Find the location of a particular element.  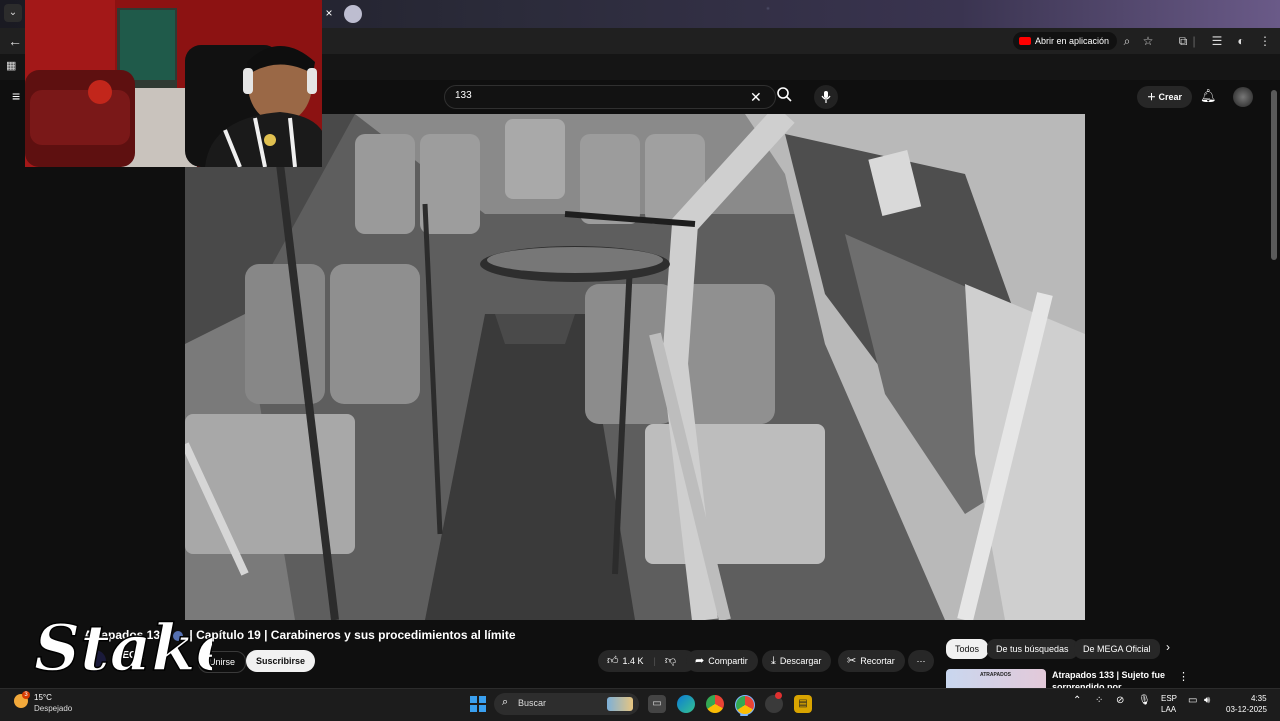

chip-todos: Todos is located at coordinates (967, 649).